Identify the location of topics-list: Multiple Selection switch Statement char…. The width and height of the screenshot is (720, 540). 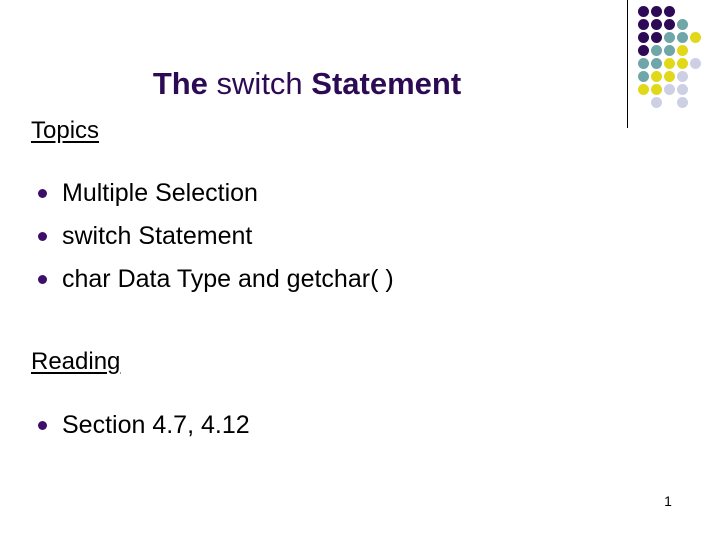
(197, 236).